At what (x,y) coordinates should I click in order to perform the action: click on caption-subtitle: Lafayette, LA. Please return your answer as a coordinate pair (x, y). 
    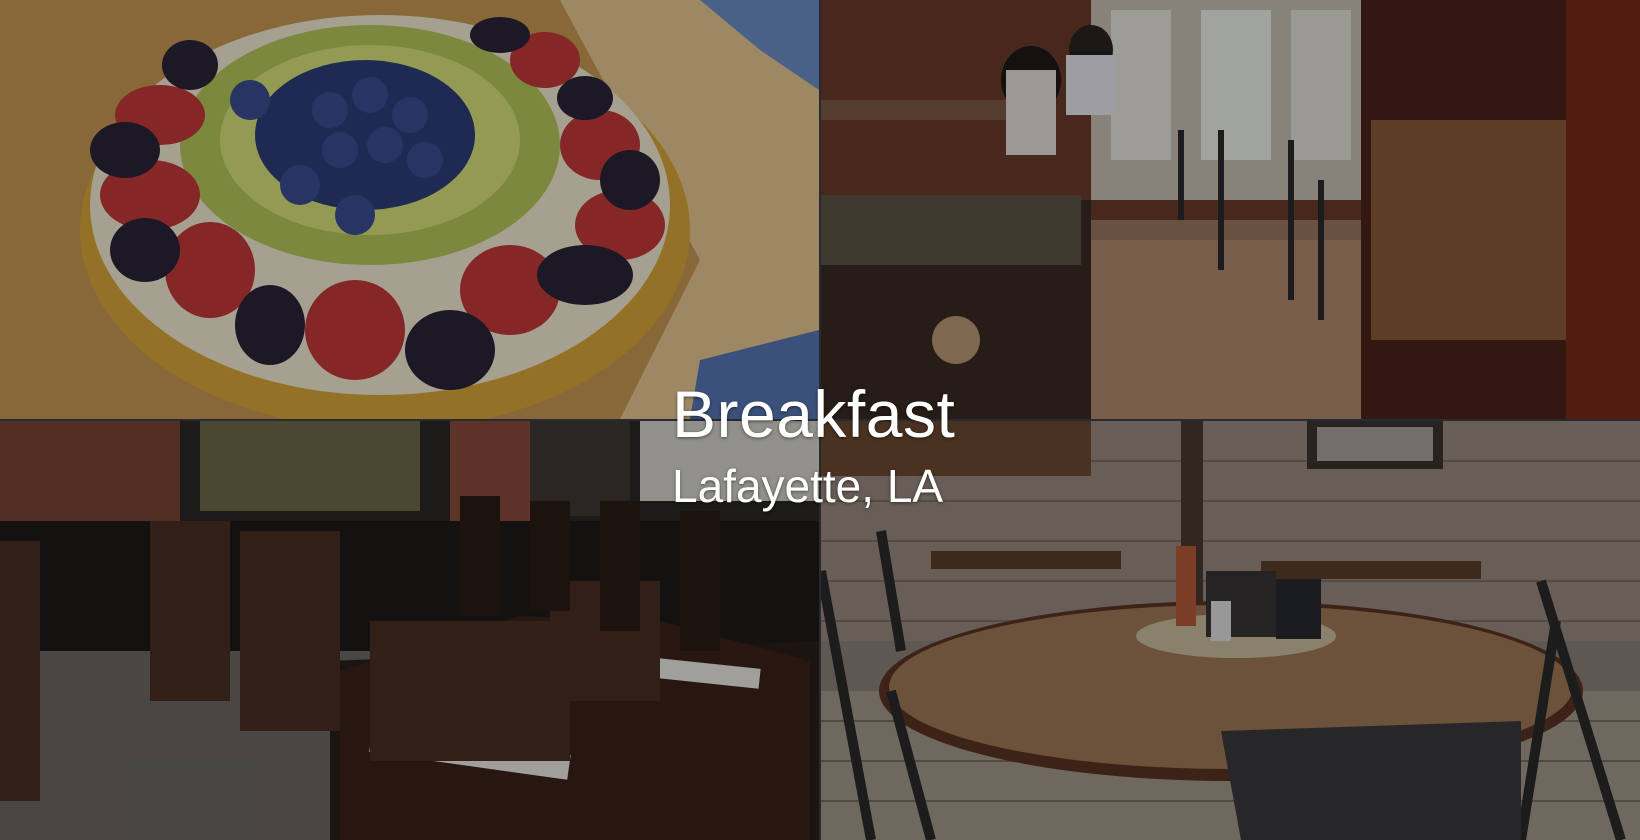
    Looking at the image, I should click on (808, 486).